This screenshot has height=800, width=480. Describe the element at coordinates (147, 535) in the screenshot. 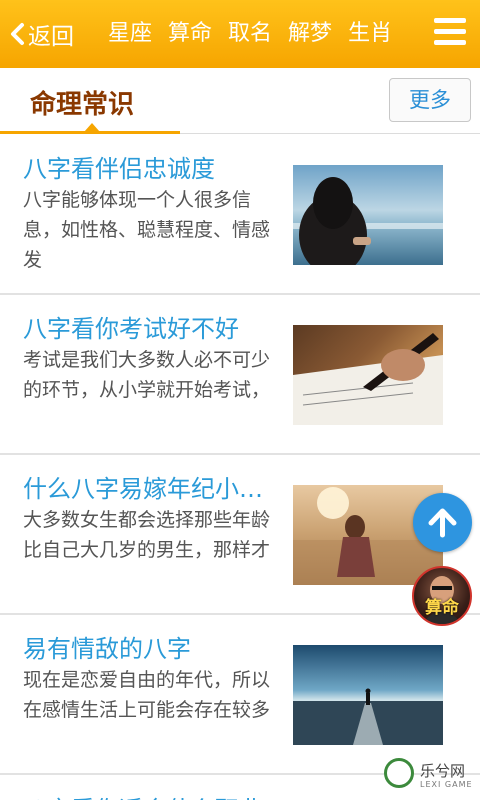

I see `article-summary: 大多数女生都会选择那些年龄比自己大几岁的男生，那样才` at that location.